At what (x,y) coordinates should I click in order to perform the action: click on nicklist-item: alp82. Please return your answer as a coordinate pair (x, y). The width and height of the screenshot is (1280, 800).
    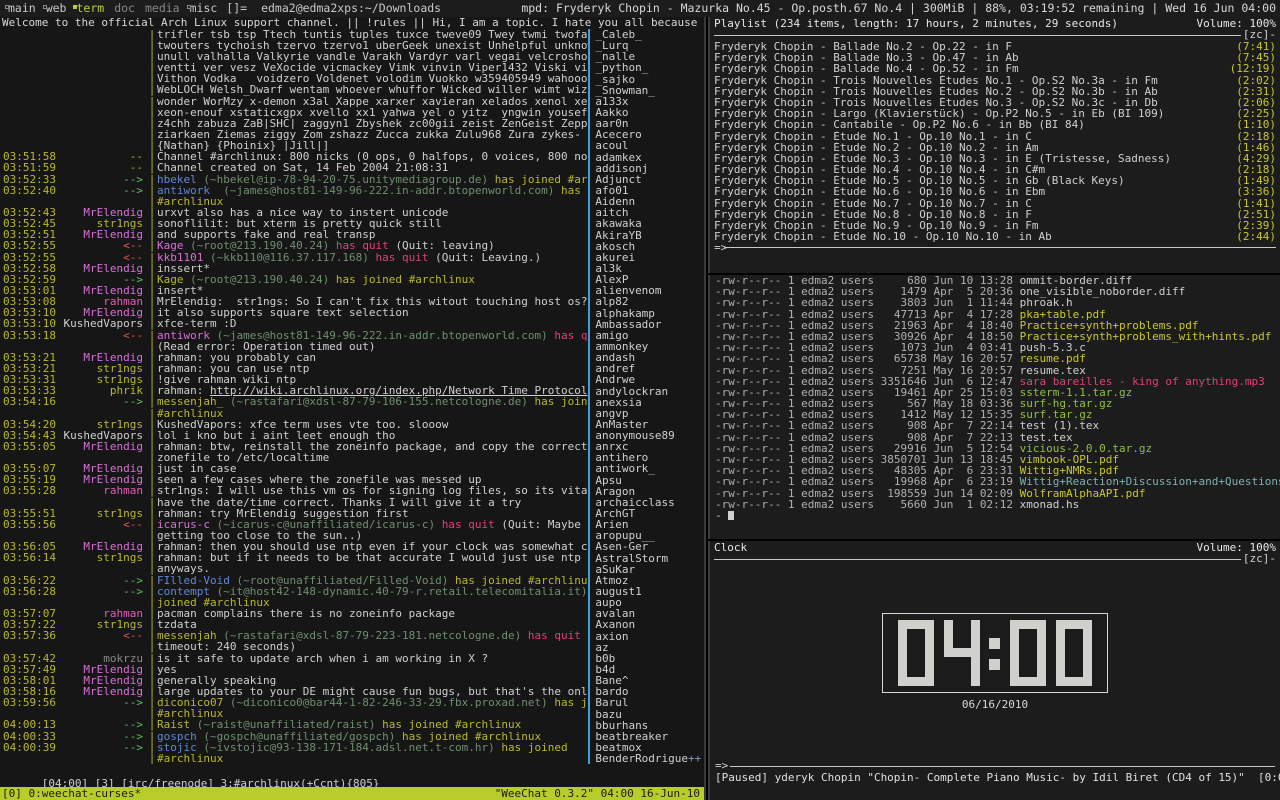
    Looking at the image, I should click on (647, 301).